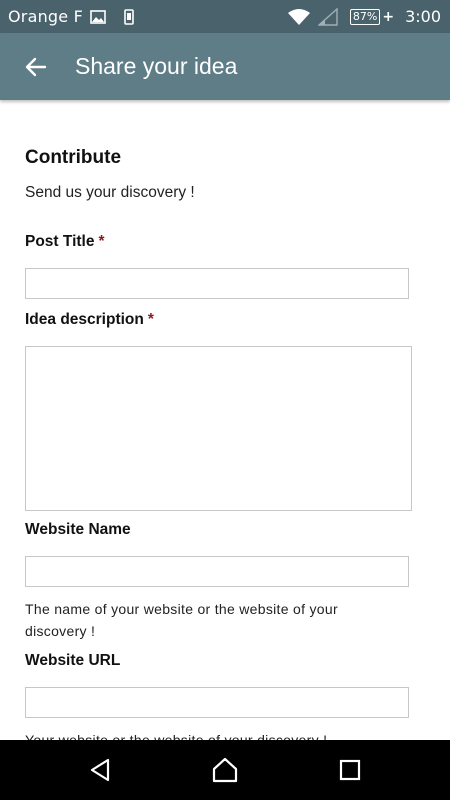  I want to click on website-name-input, so click(217, 571).